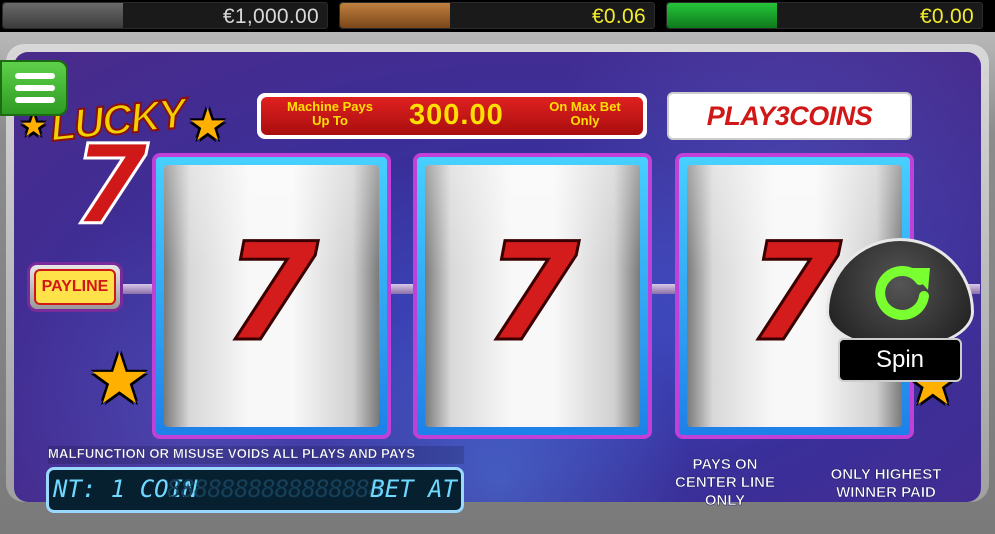 This screenshot has width=995, height=534. Describe the element at coordinates (618, 16) in the screenshot. I see `bet-value: €0.06` at that location.